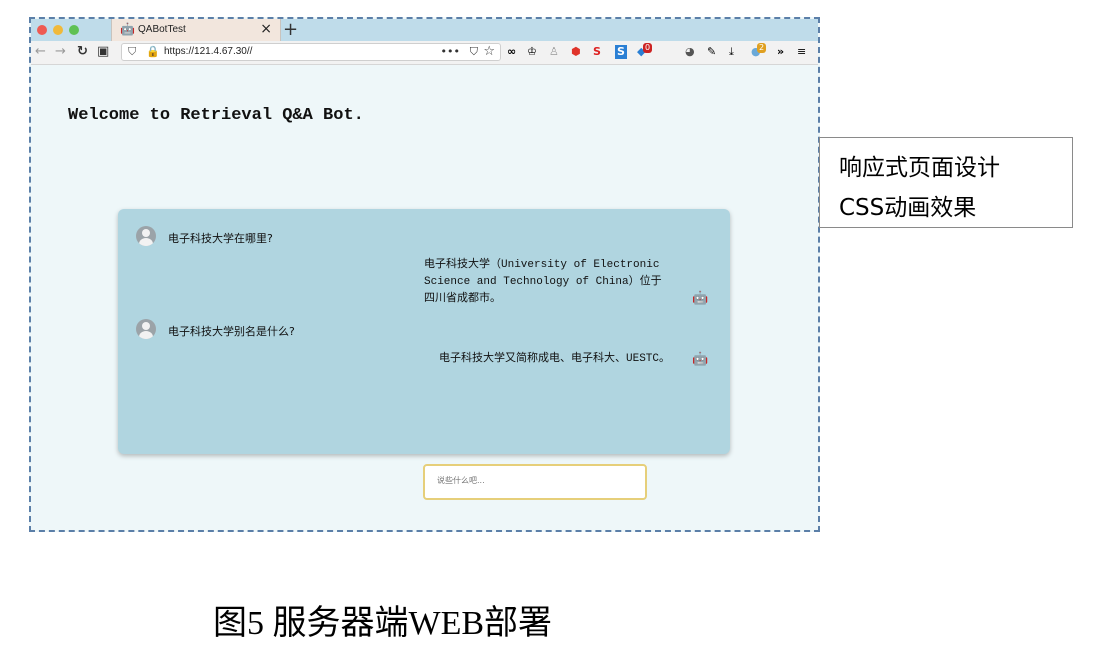 The width and height of the screenshot is (1098, 654). Describe the element at coordinates (208, 51) in the screenshot. I see `url-text: https://121.4.67.30//` at that location.